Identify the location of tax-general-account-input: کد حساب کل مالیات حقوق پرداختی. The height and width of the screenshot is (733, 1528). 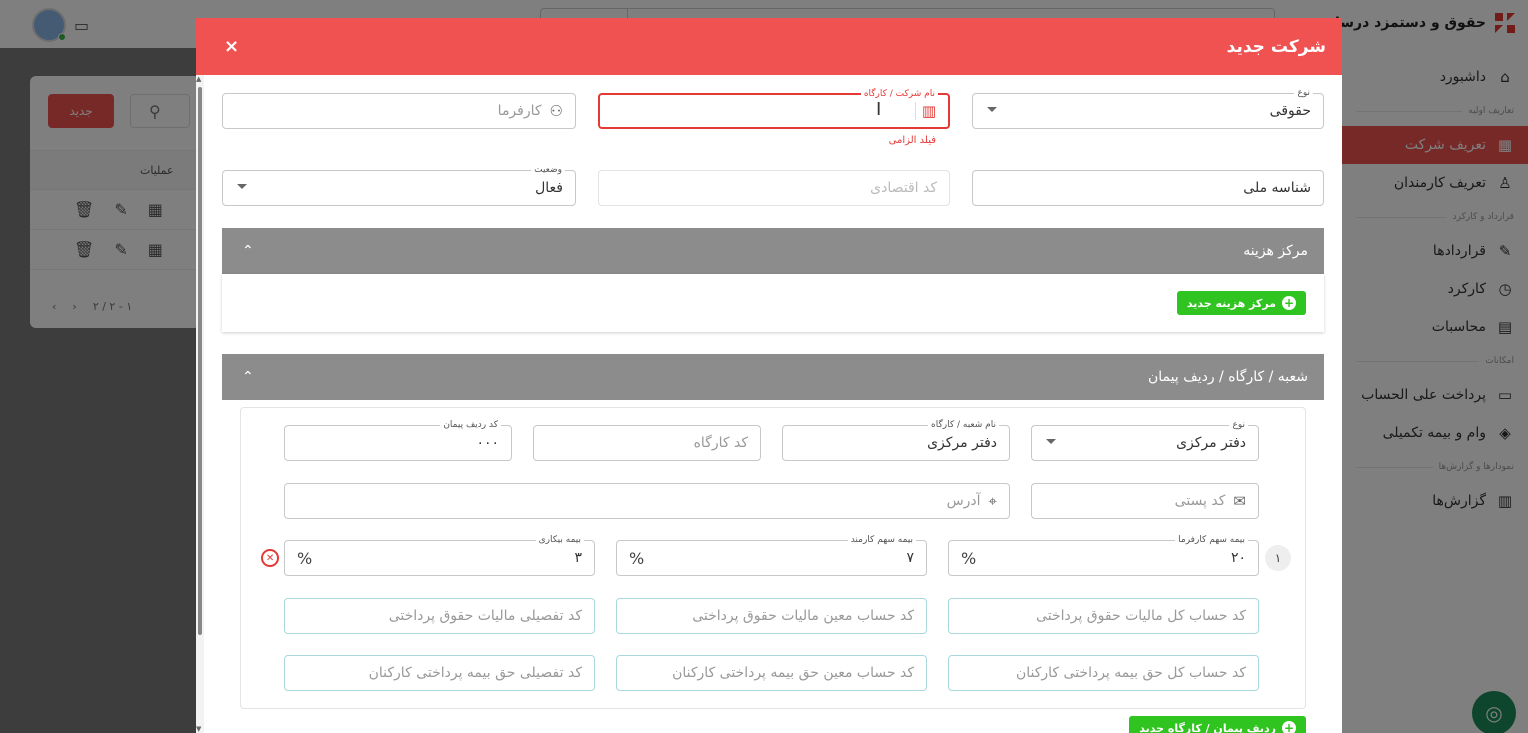
(1103, 616).